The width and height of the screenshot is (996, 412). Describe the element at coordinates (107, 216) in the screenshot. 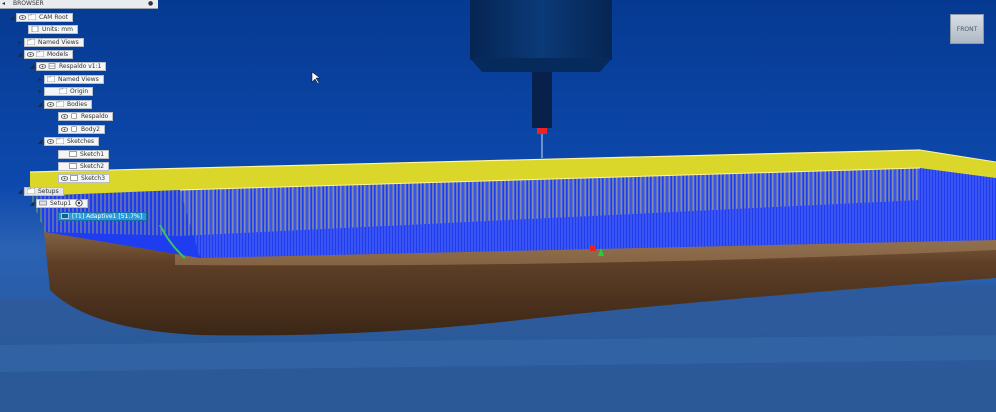

I see `tree-node-label: [T1] Adaptive1 [51.7%]` at that location.